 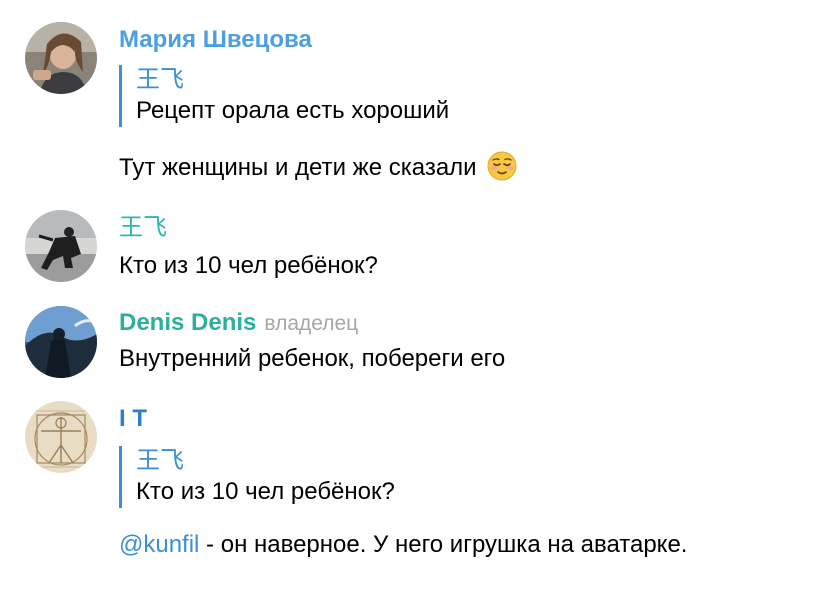 I want to click on message-text: Внутренний ребенок, побереги его, so click(x=312, y=358).